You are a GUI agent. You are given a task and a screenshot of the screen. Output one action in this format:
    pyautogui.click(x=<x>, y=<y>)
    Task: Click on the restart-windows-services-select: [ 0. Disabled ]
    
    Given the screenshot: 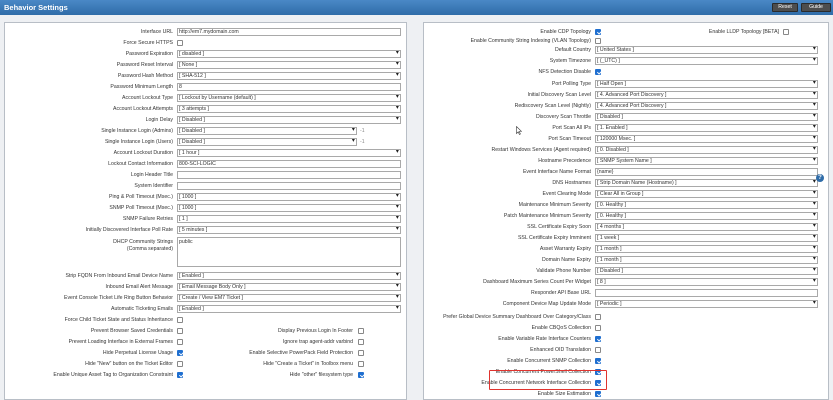 What is the action you would take?
    pyautogui.click(x=706, y=150)
    